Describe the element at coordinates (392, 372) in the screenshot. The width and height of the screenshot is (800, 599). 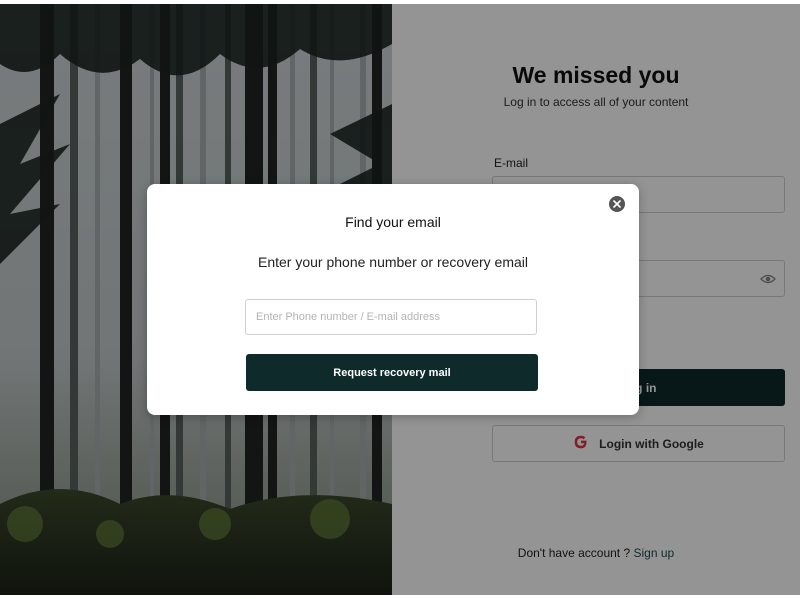
I see `request-recovery-button: Request recovery mail` at that location.